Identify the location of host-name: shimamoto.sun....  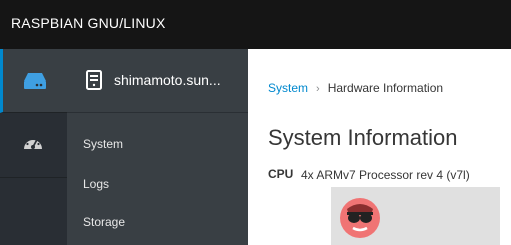
(167, 80).